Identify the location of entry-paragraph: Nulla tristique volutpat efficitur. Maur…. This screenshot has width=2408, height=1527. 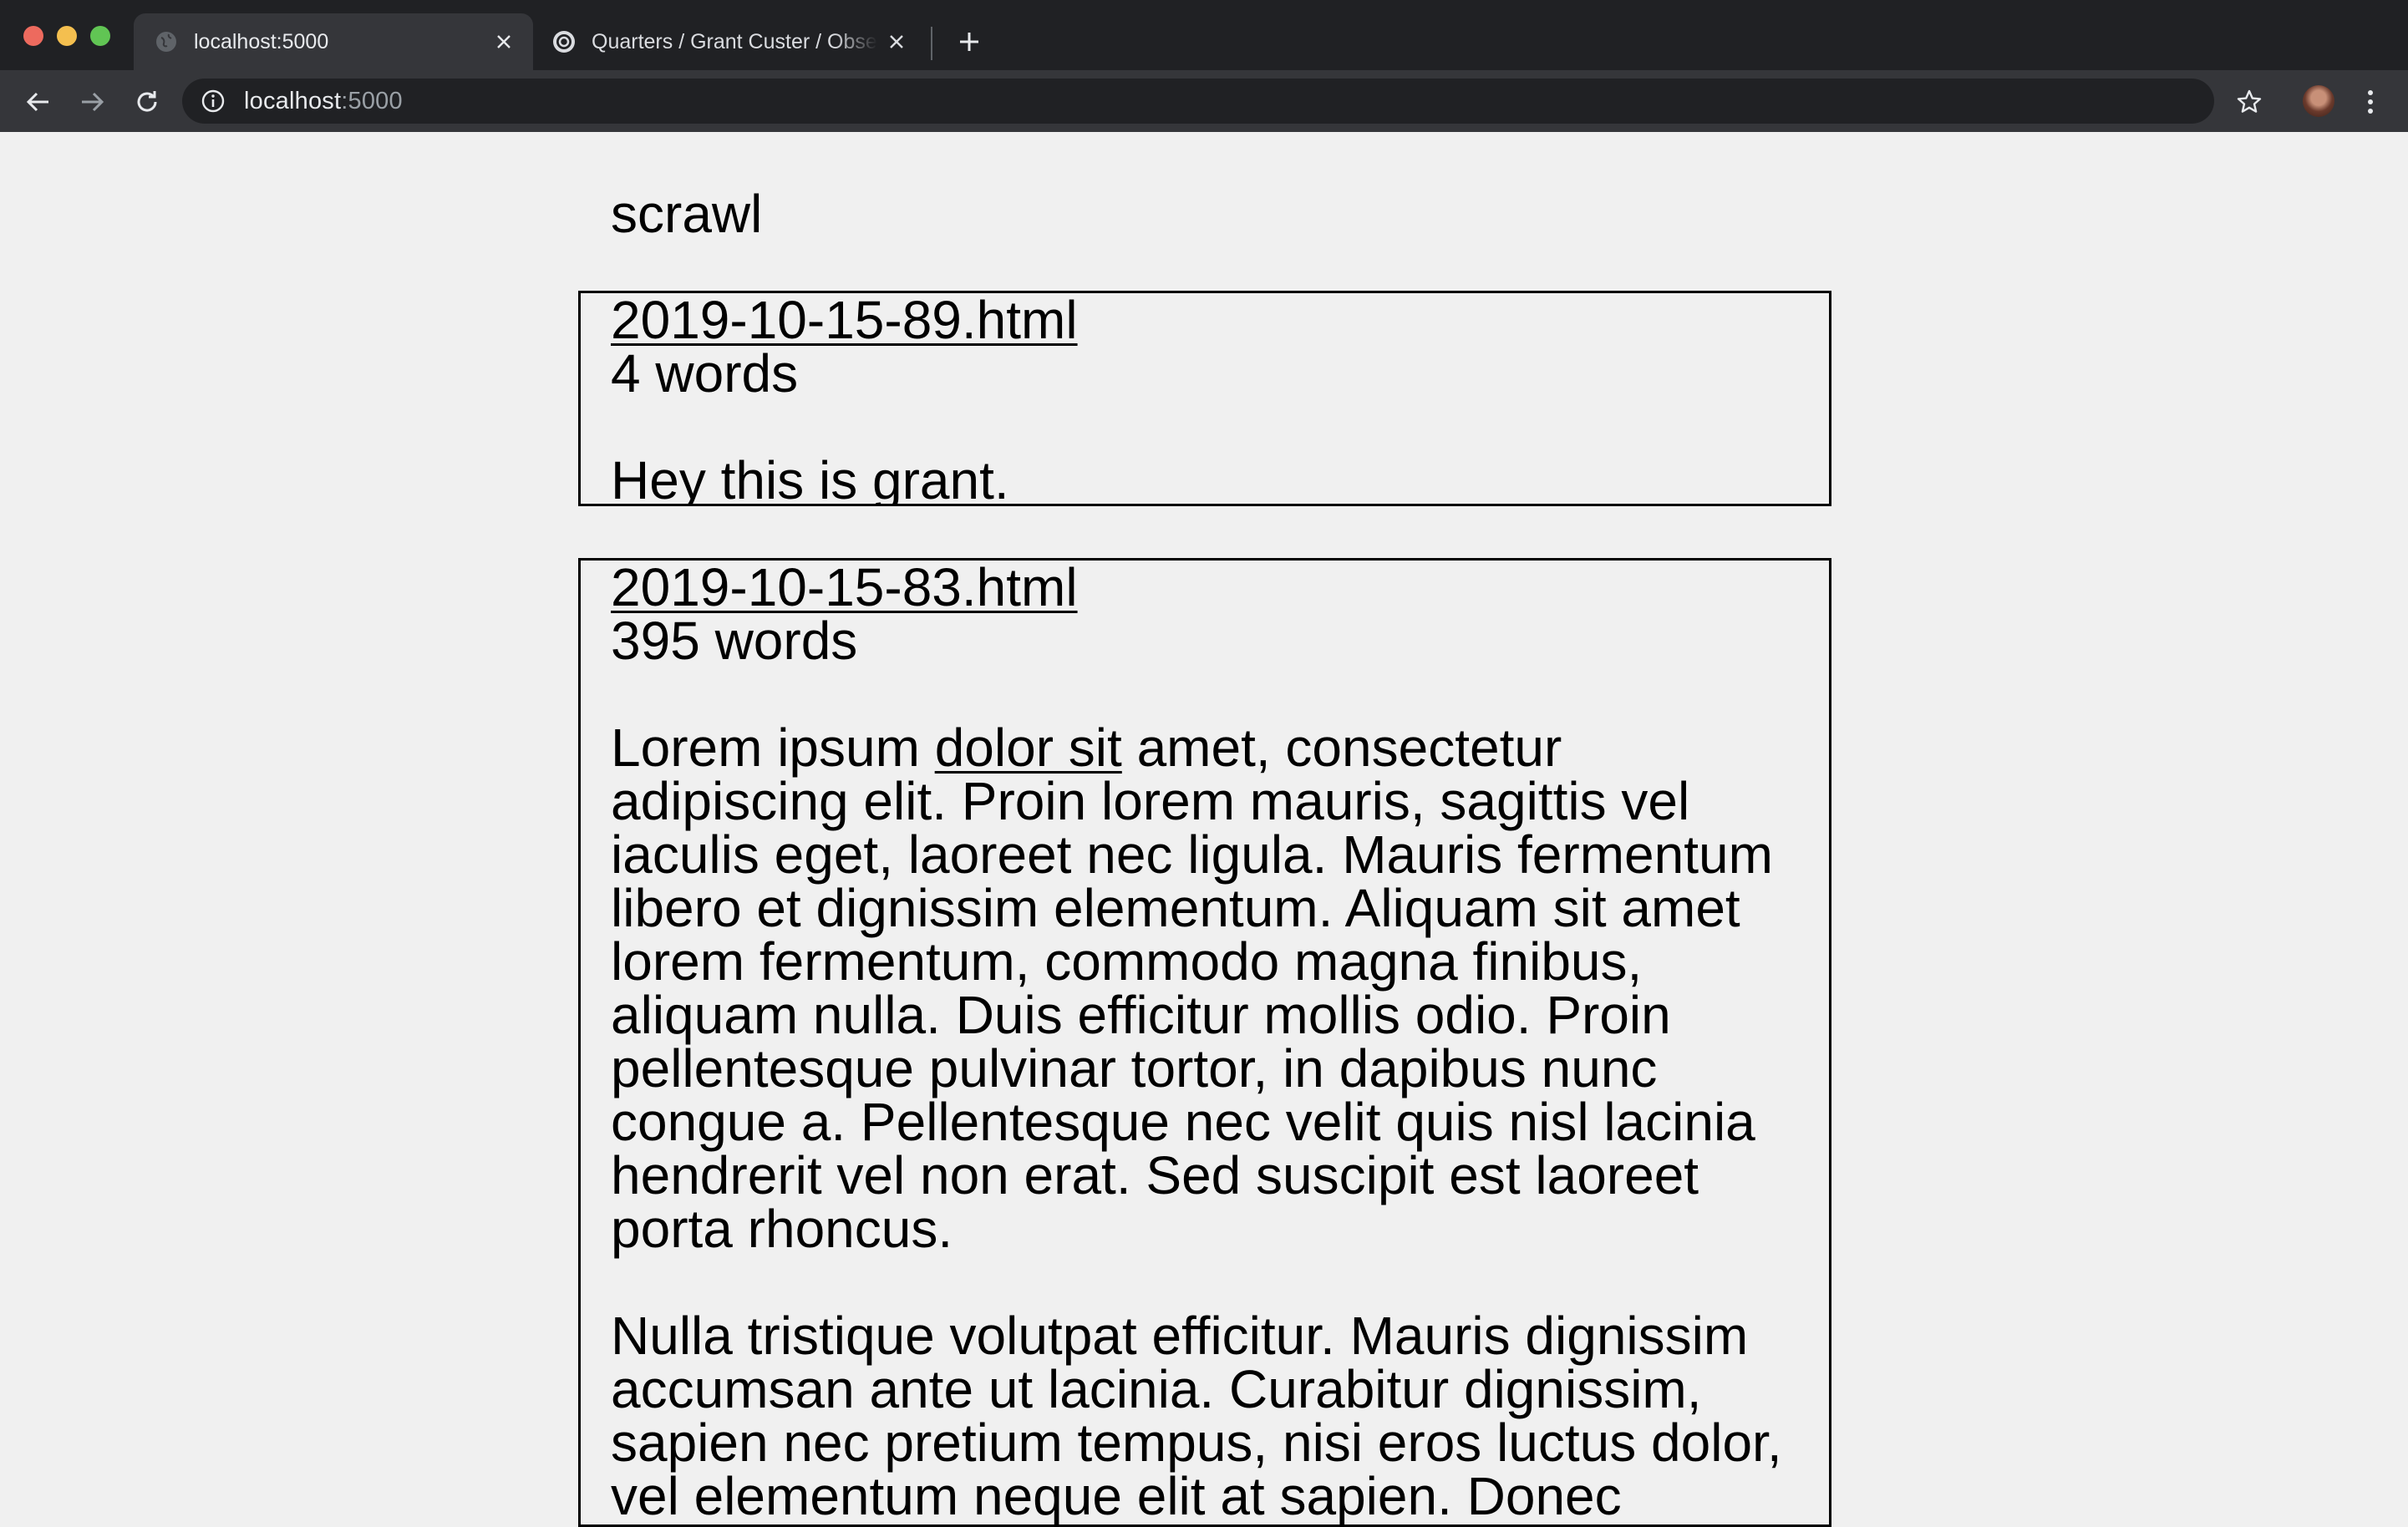
(1196, 1416).